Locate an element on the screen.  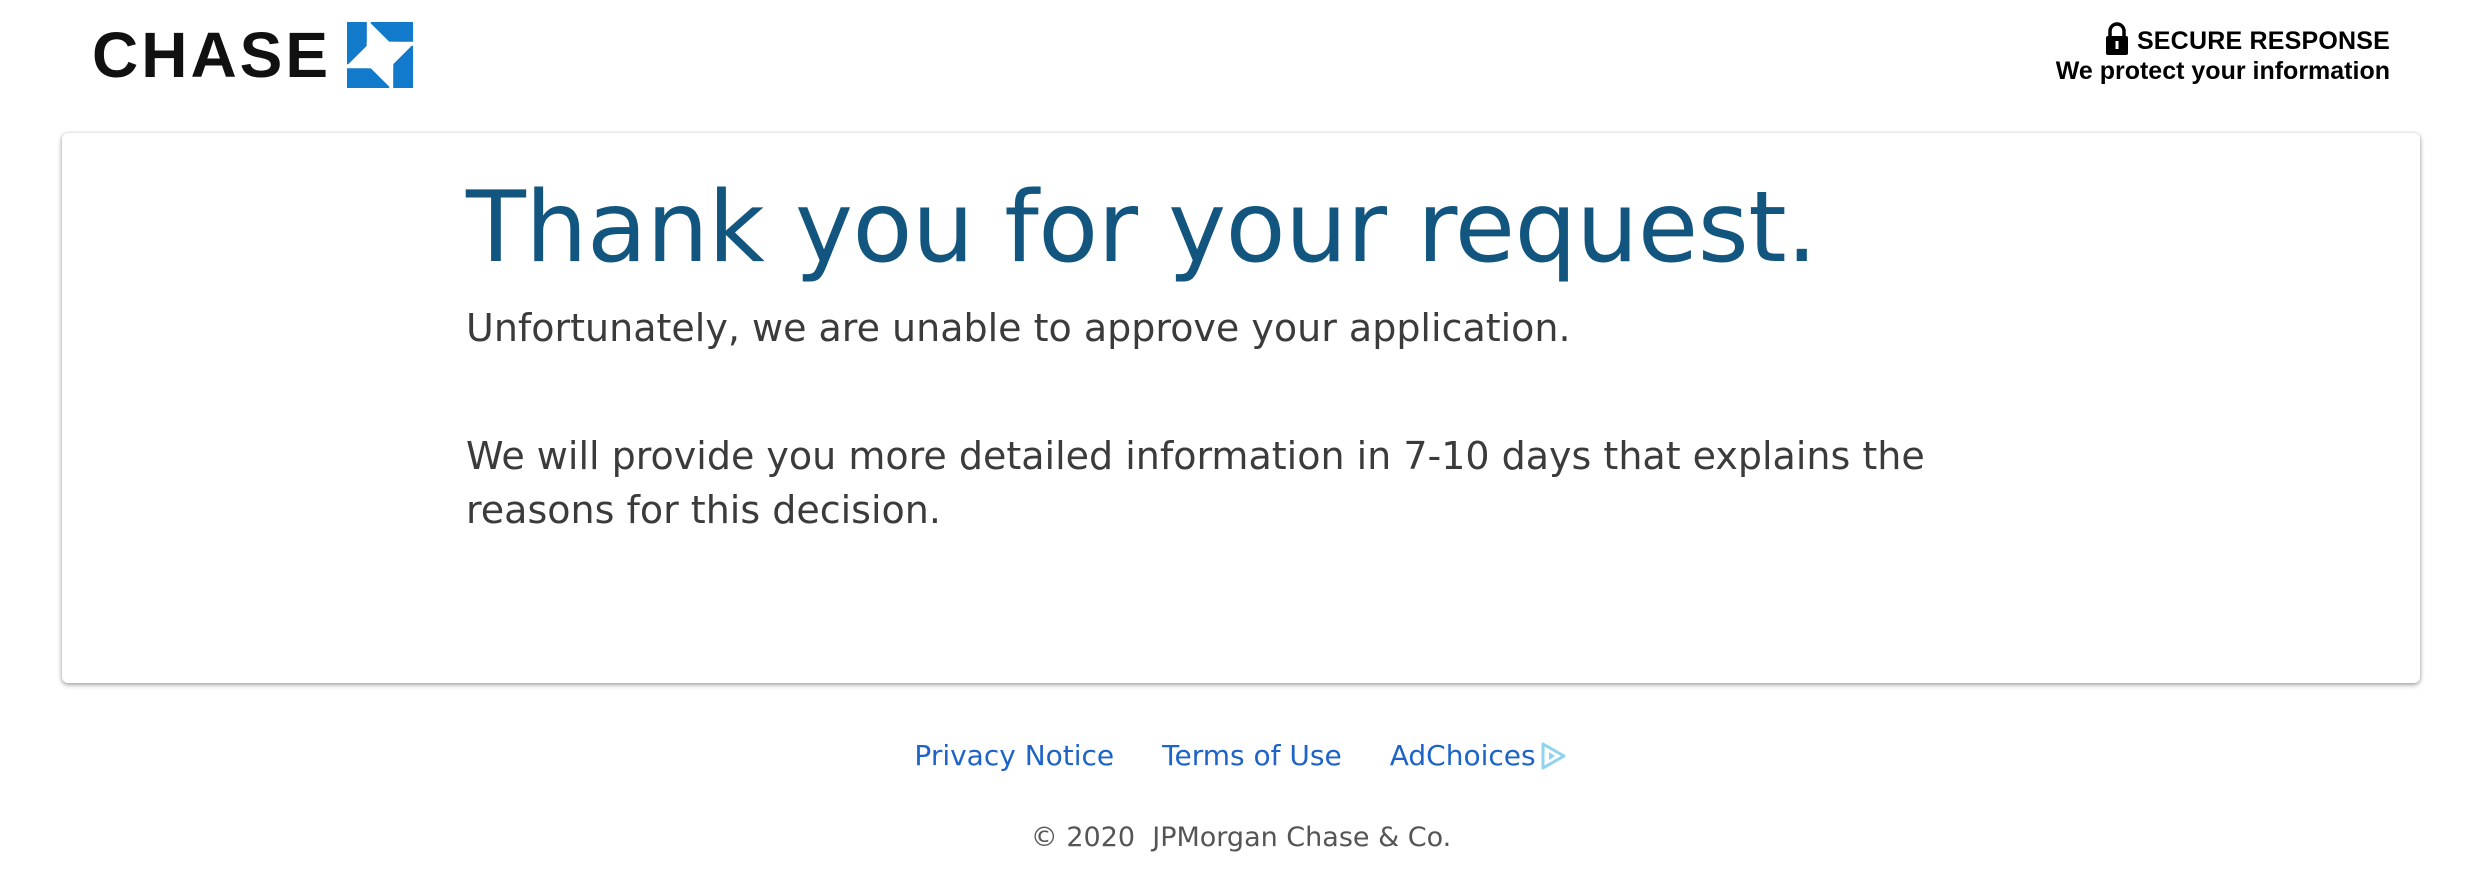
lock-icon is located at coordinates (2116, 38).